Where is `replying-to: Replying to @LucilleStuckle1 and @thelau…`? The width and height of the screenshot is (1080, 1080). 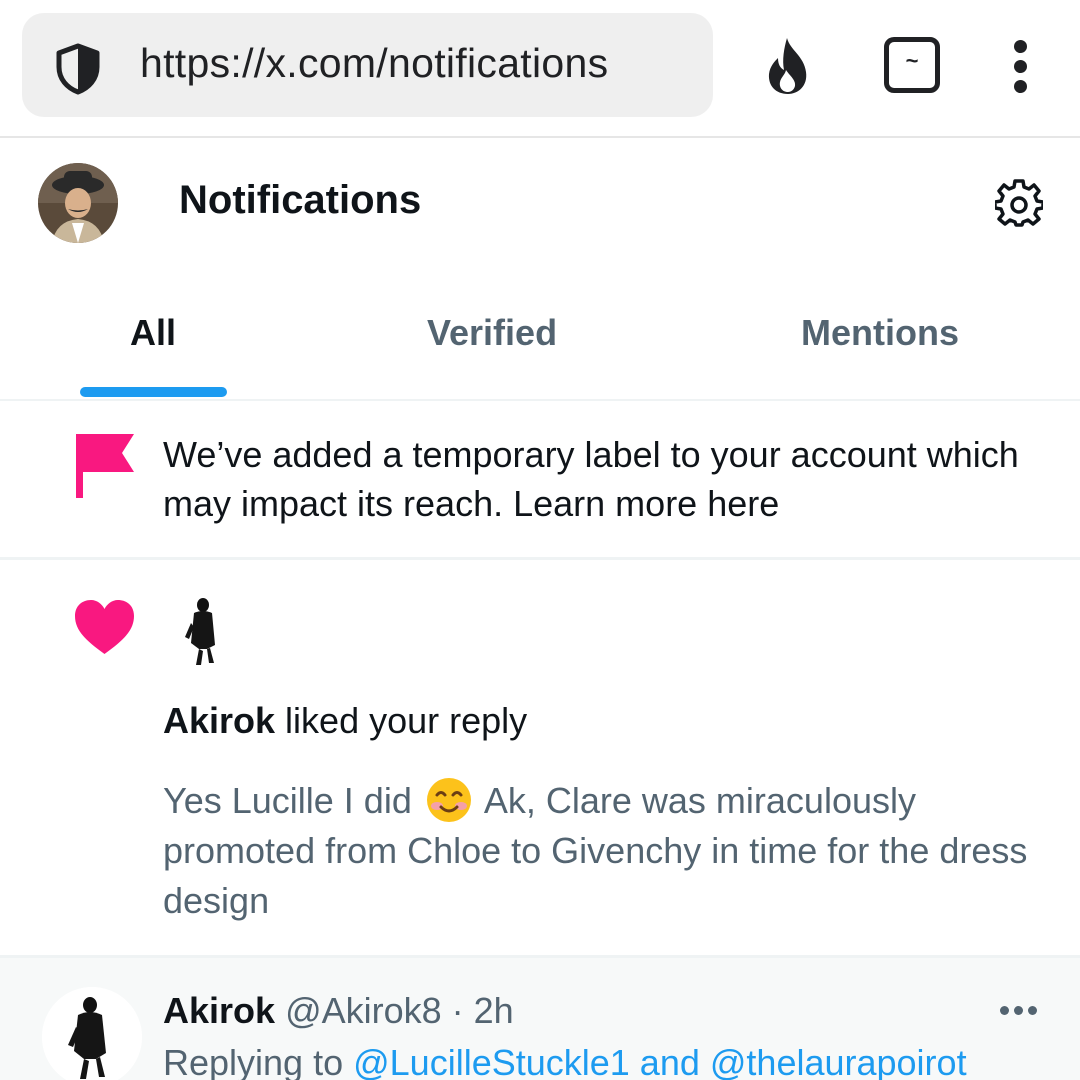 replying-to: Replying to @LucilleStuckle1 and @thelau… is located at coordinates (565, 1061).